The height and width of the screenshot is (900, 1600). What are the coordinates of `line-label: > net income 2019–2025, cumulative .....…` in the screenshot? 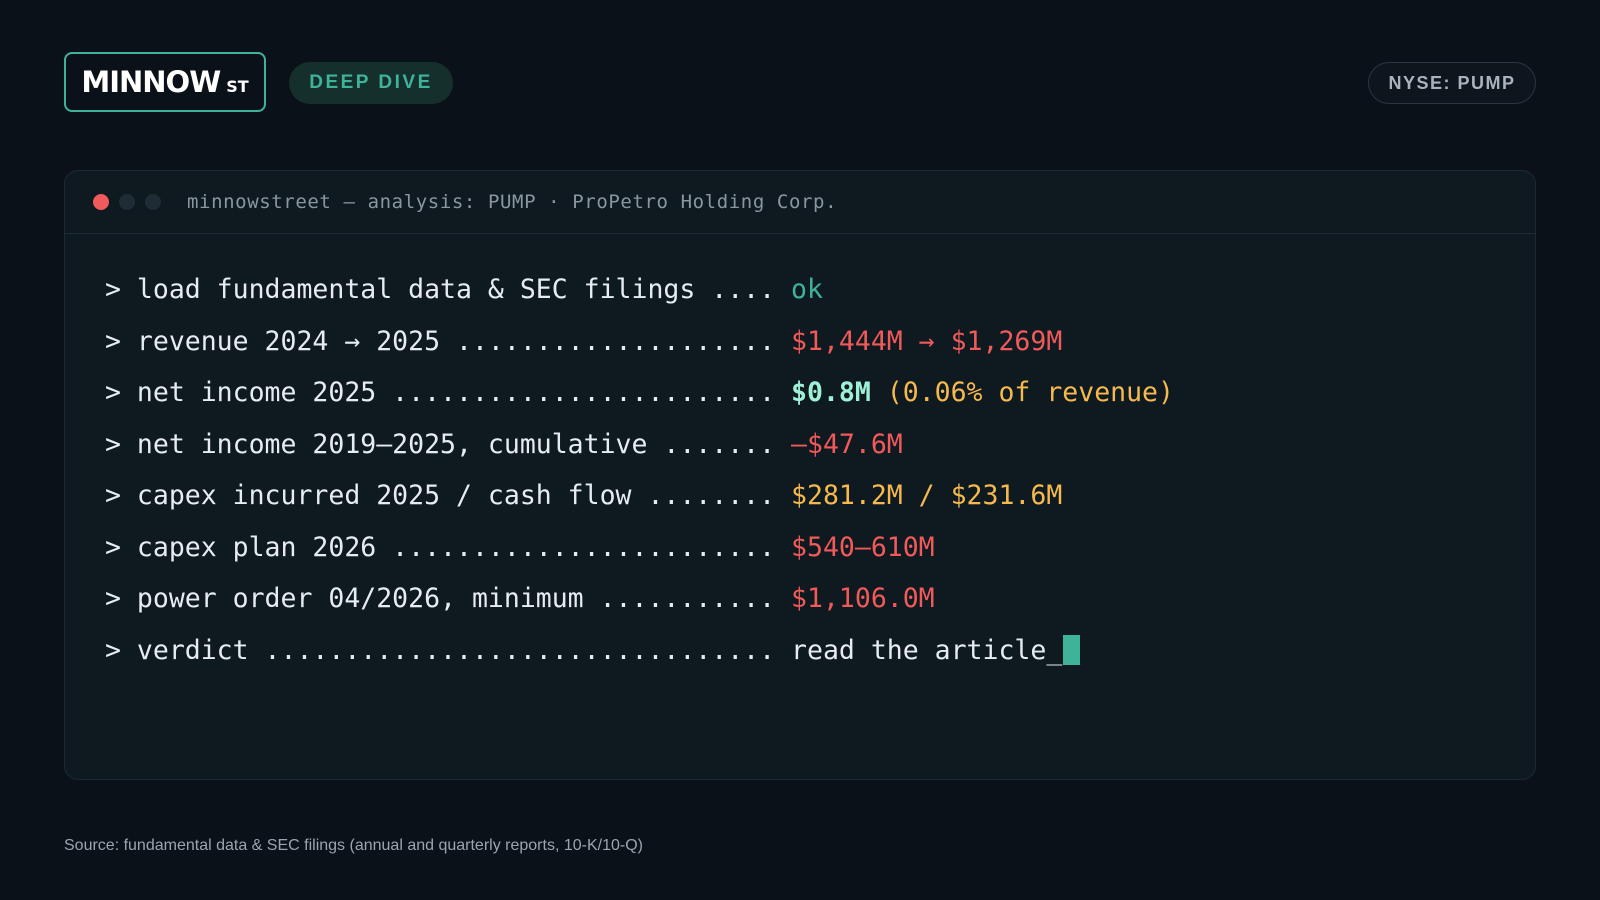 It's located at (448, 444).